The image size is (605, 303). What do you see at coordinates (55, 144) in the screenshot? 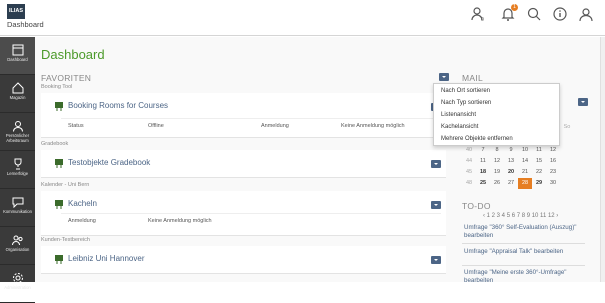
I see `group-label: Gradebook` at bounding box center [55, 144].